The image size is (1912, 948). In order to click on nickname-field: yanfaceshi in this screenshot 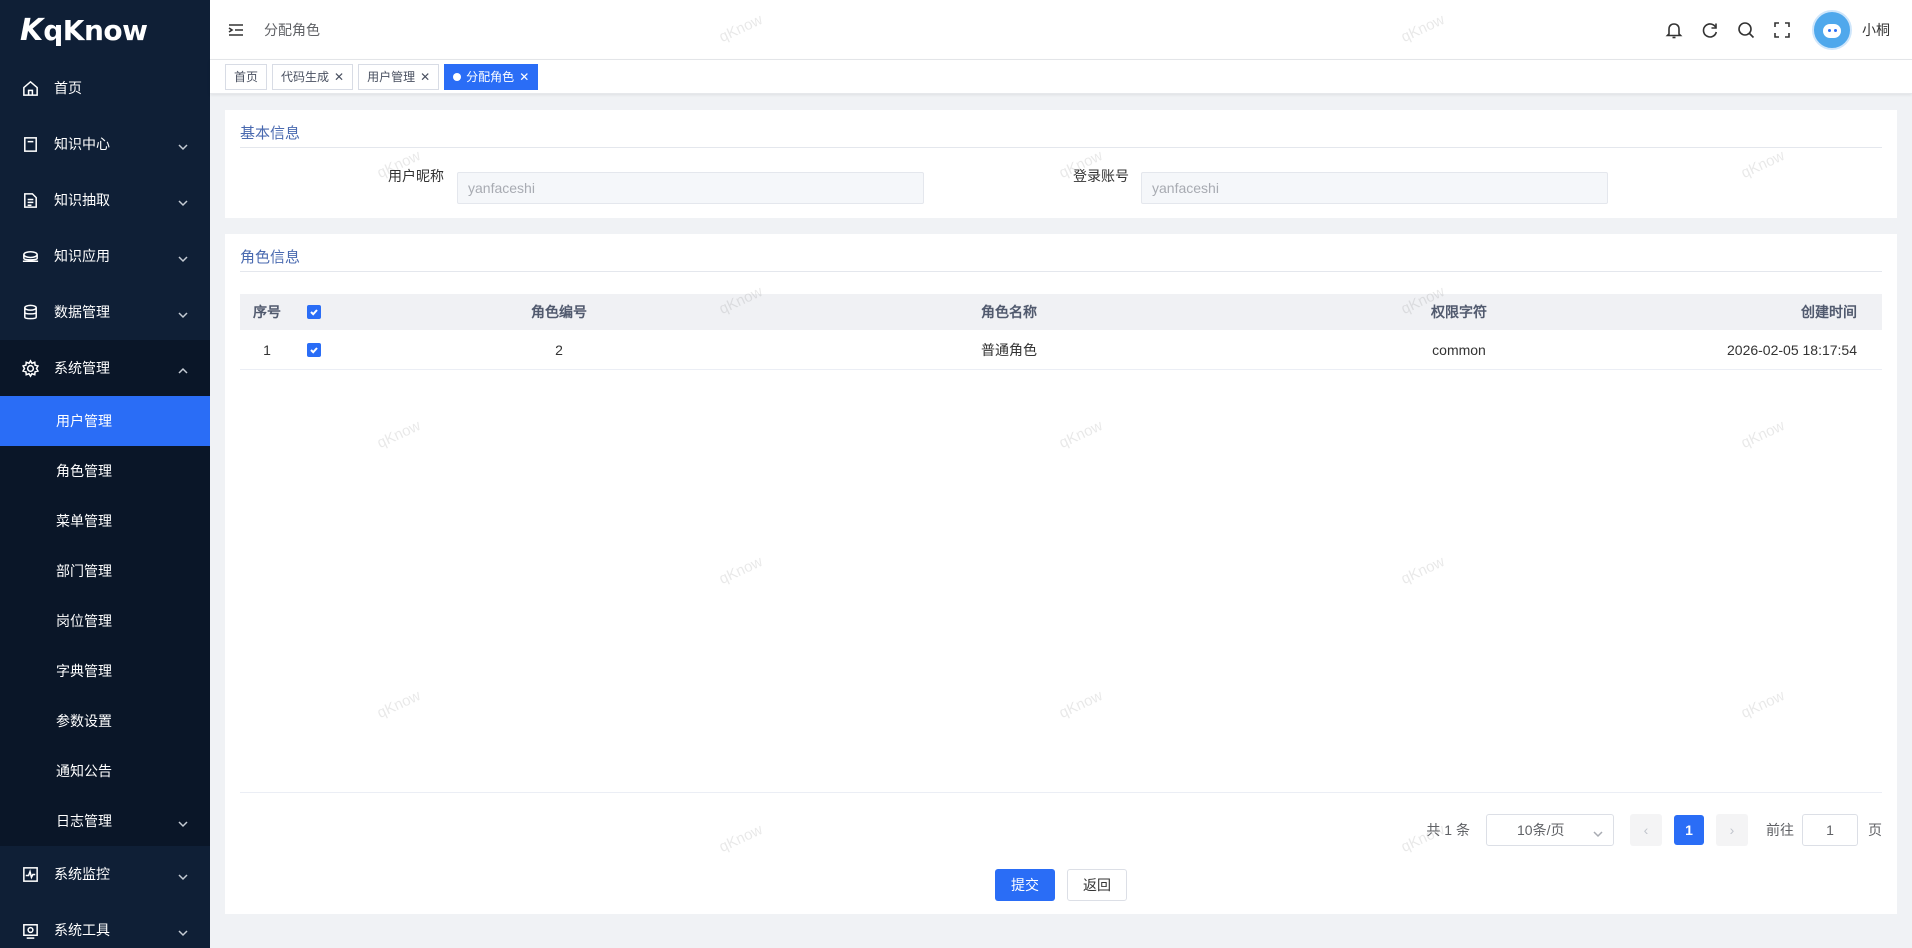, I will do `click(690, 188)`.